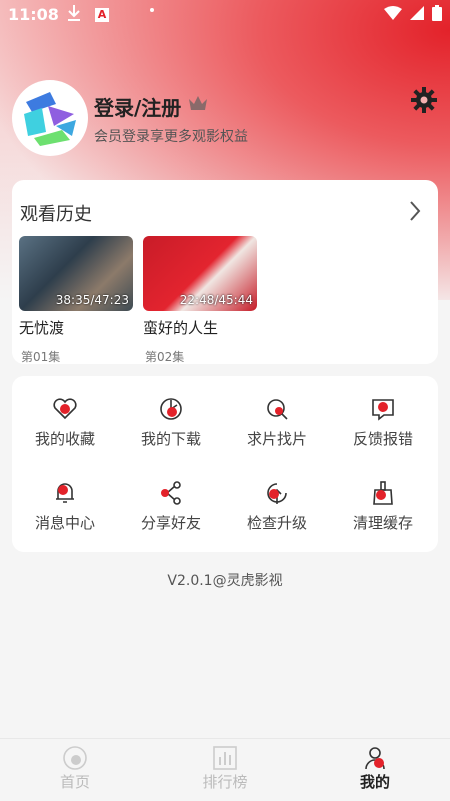 This screenshot has width=450, height=801. I want to click on wifi-icon, so click(393, 13).